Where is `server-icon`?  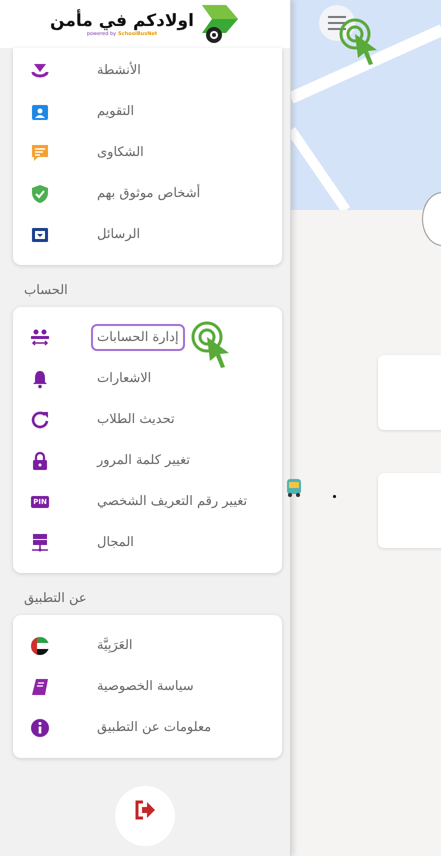 server-icon is located at coordinates (40, 542).